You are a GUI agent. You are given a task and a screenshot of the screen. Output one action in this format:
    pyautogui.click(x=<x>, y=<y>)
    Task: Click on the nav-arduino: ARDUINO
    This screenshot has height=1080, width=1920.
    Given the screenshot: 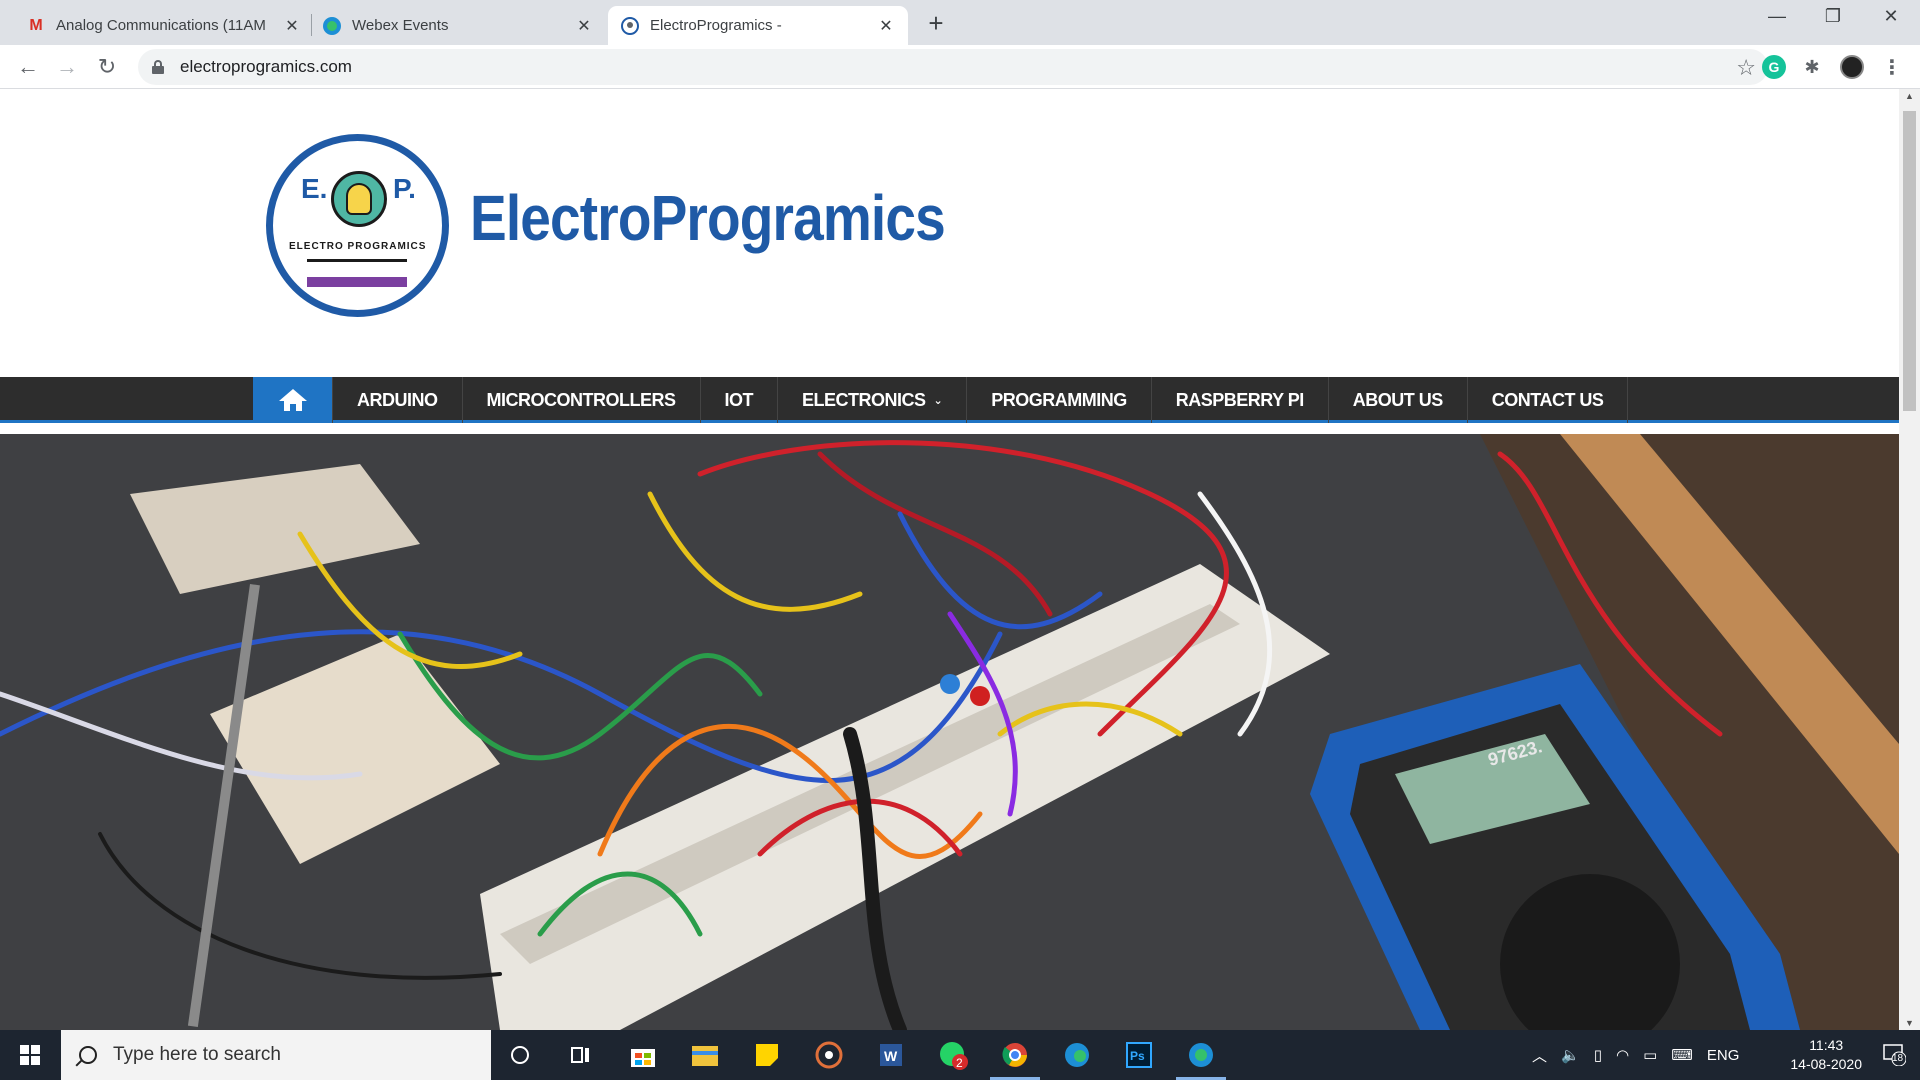 What is the action you would take?
    pyautogui.click(x=398, y=400)
    